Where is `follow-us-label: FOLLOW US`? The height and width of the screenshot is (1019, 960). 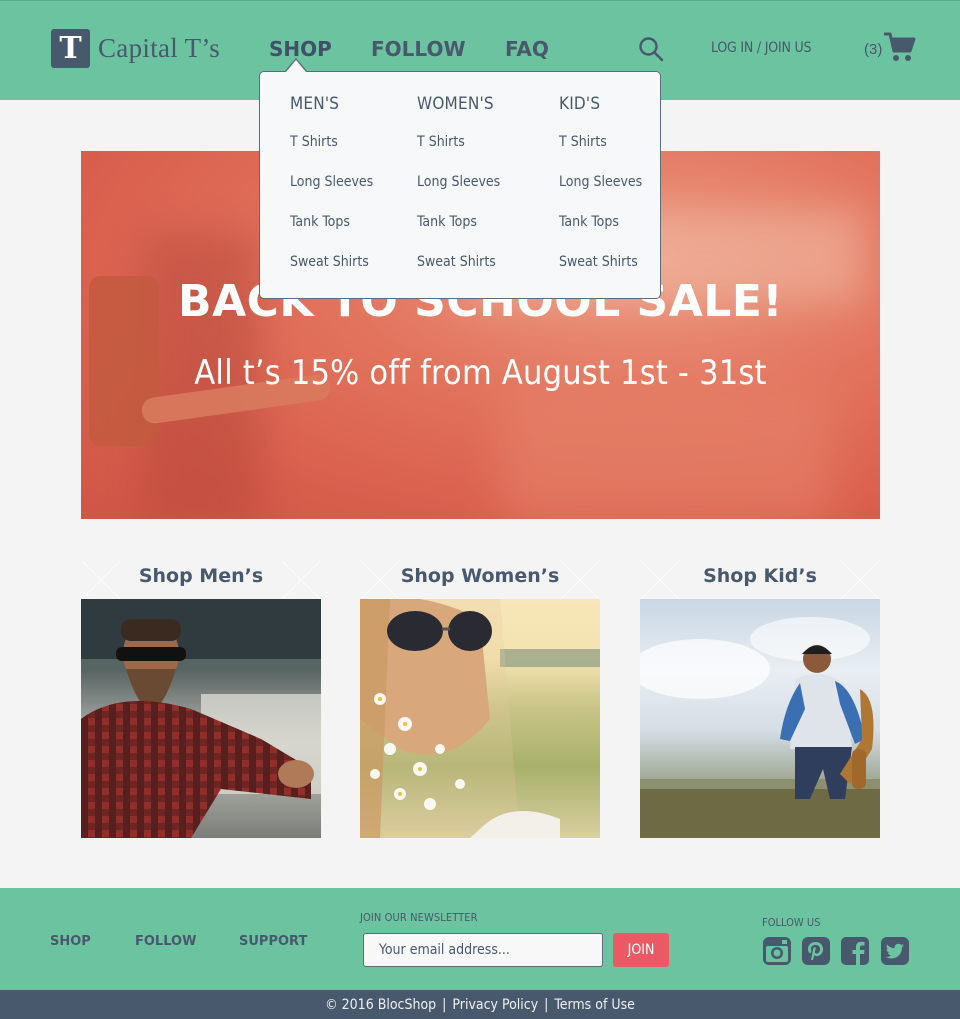 follow-us-label: FOLLOW US is located at coordinates (791, 922).